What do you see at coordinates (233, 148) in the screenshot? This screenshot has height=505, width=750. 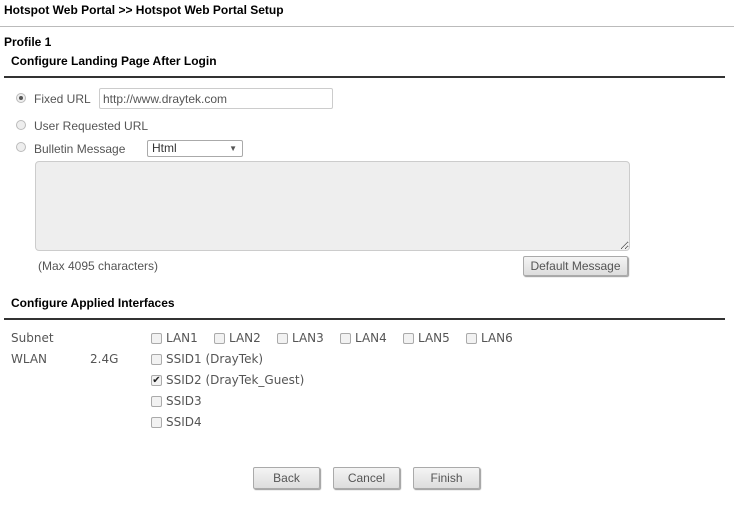 I see `chevron-down-icon: ▼` at bounding box center [233, 148].